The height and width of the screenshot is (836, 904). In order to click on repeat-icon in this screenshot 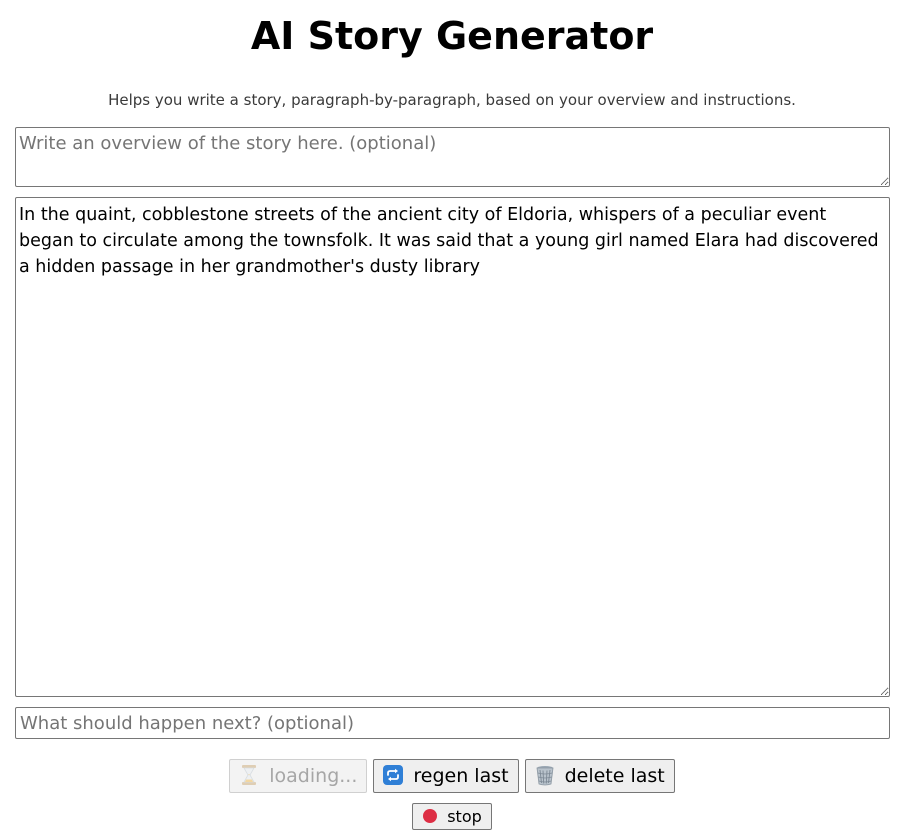, I will do `click(393, 775)`.